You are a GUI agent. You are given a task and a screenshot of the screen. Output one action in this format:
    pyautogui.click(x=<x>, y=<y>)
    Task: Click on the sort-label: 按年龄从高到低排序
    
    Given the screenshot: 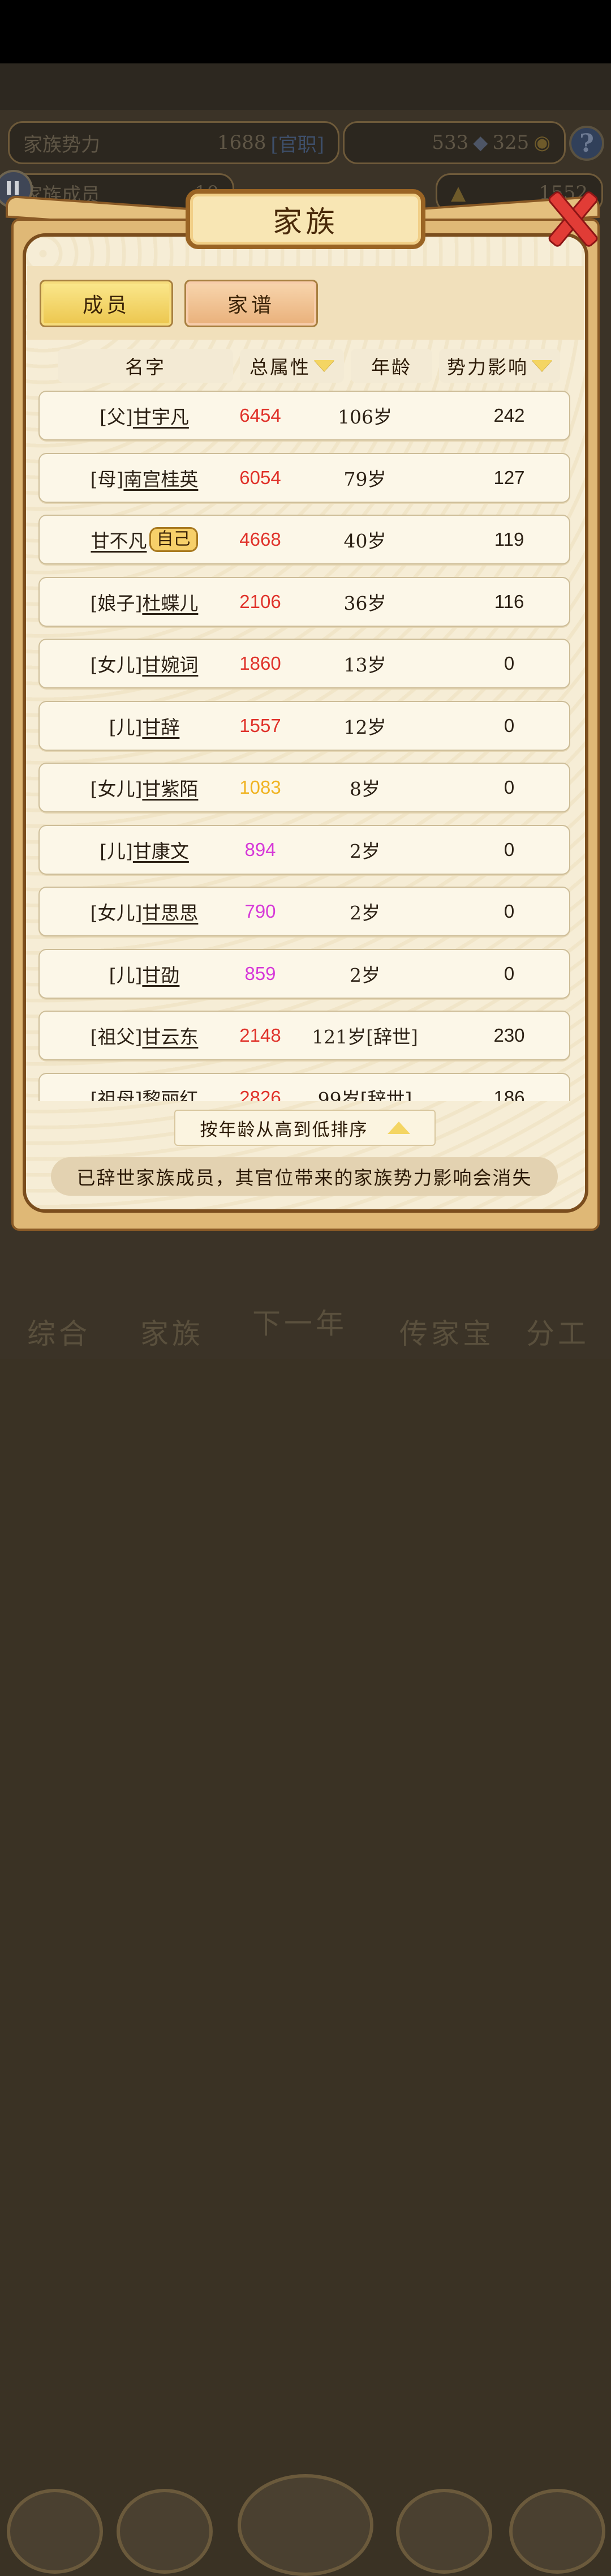 What is the action you would take?
    pyautogui.click(x=284, y=1129)
    